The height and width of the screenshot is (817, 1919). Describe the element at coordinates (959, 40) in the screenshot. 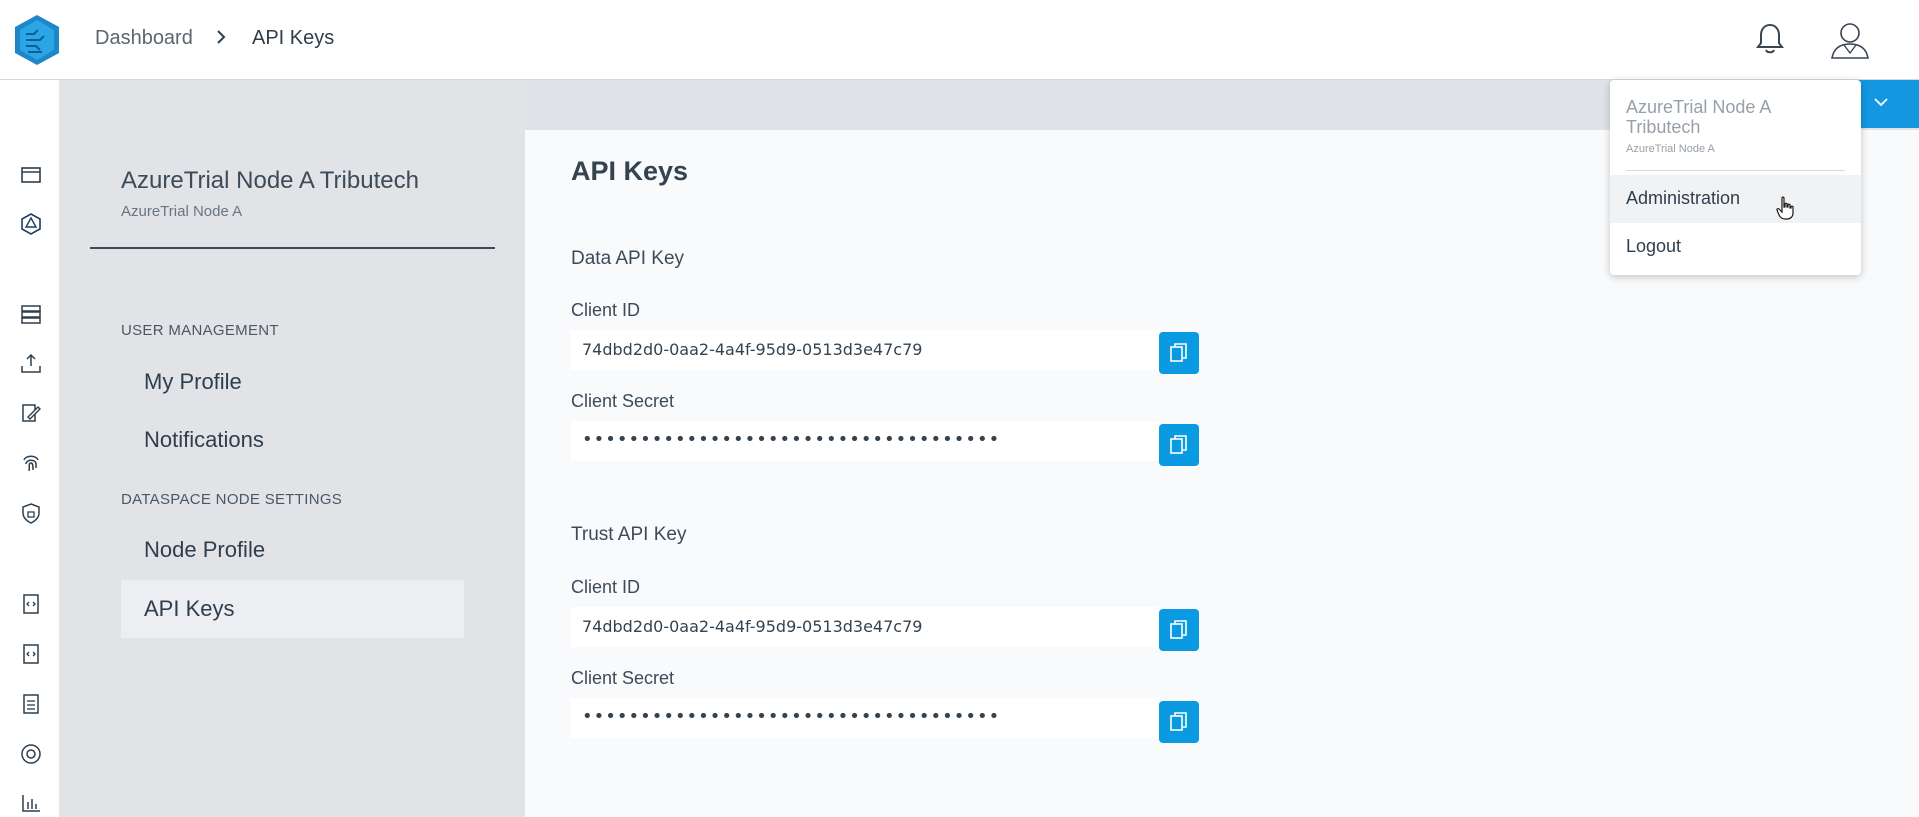

I see `top-header: Dashboard API Keys` at that location.